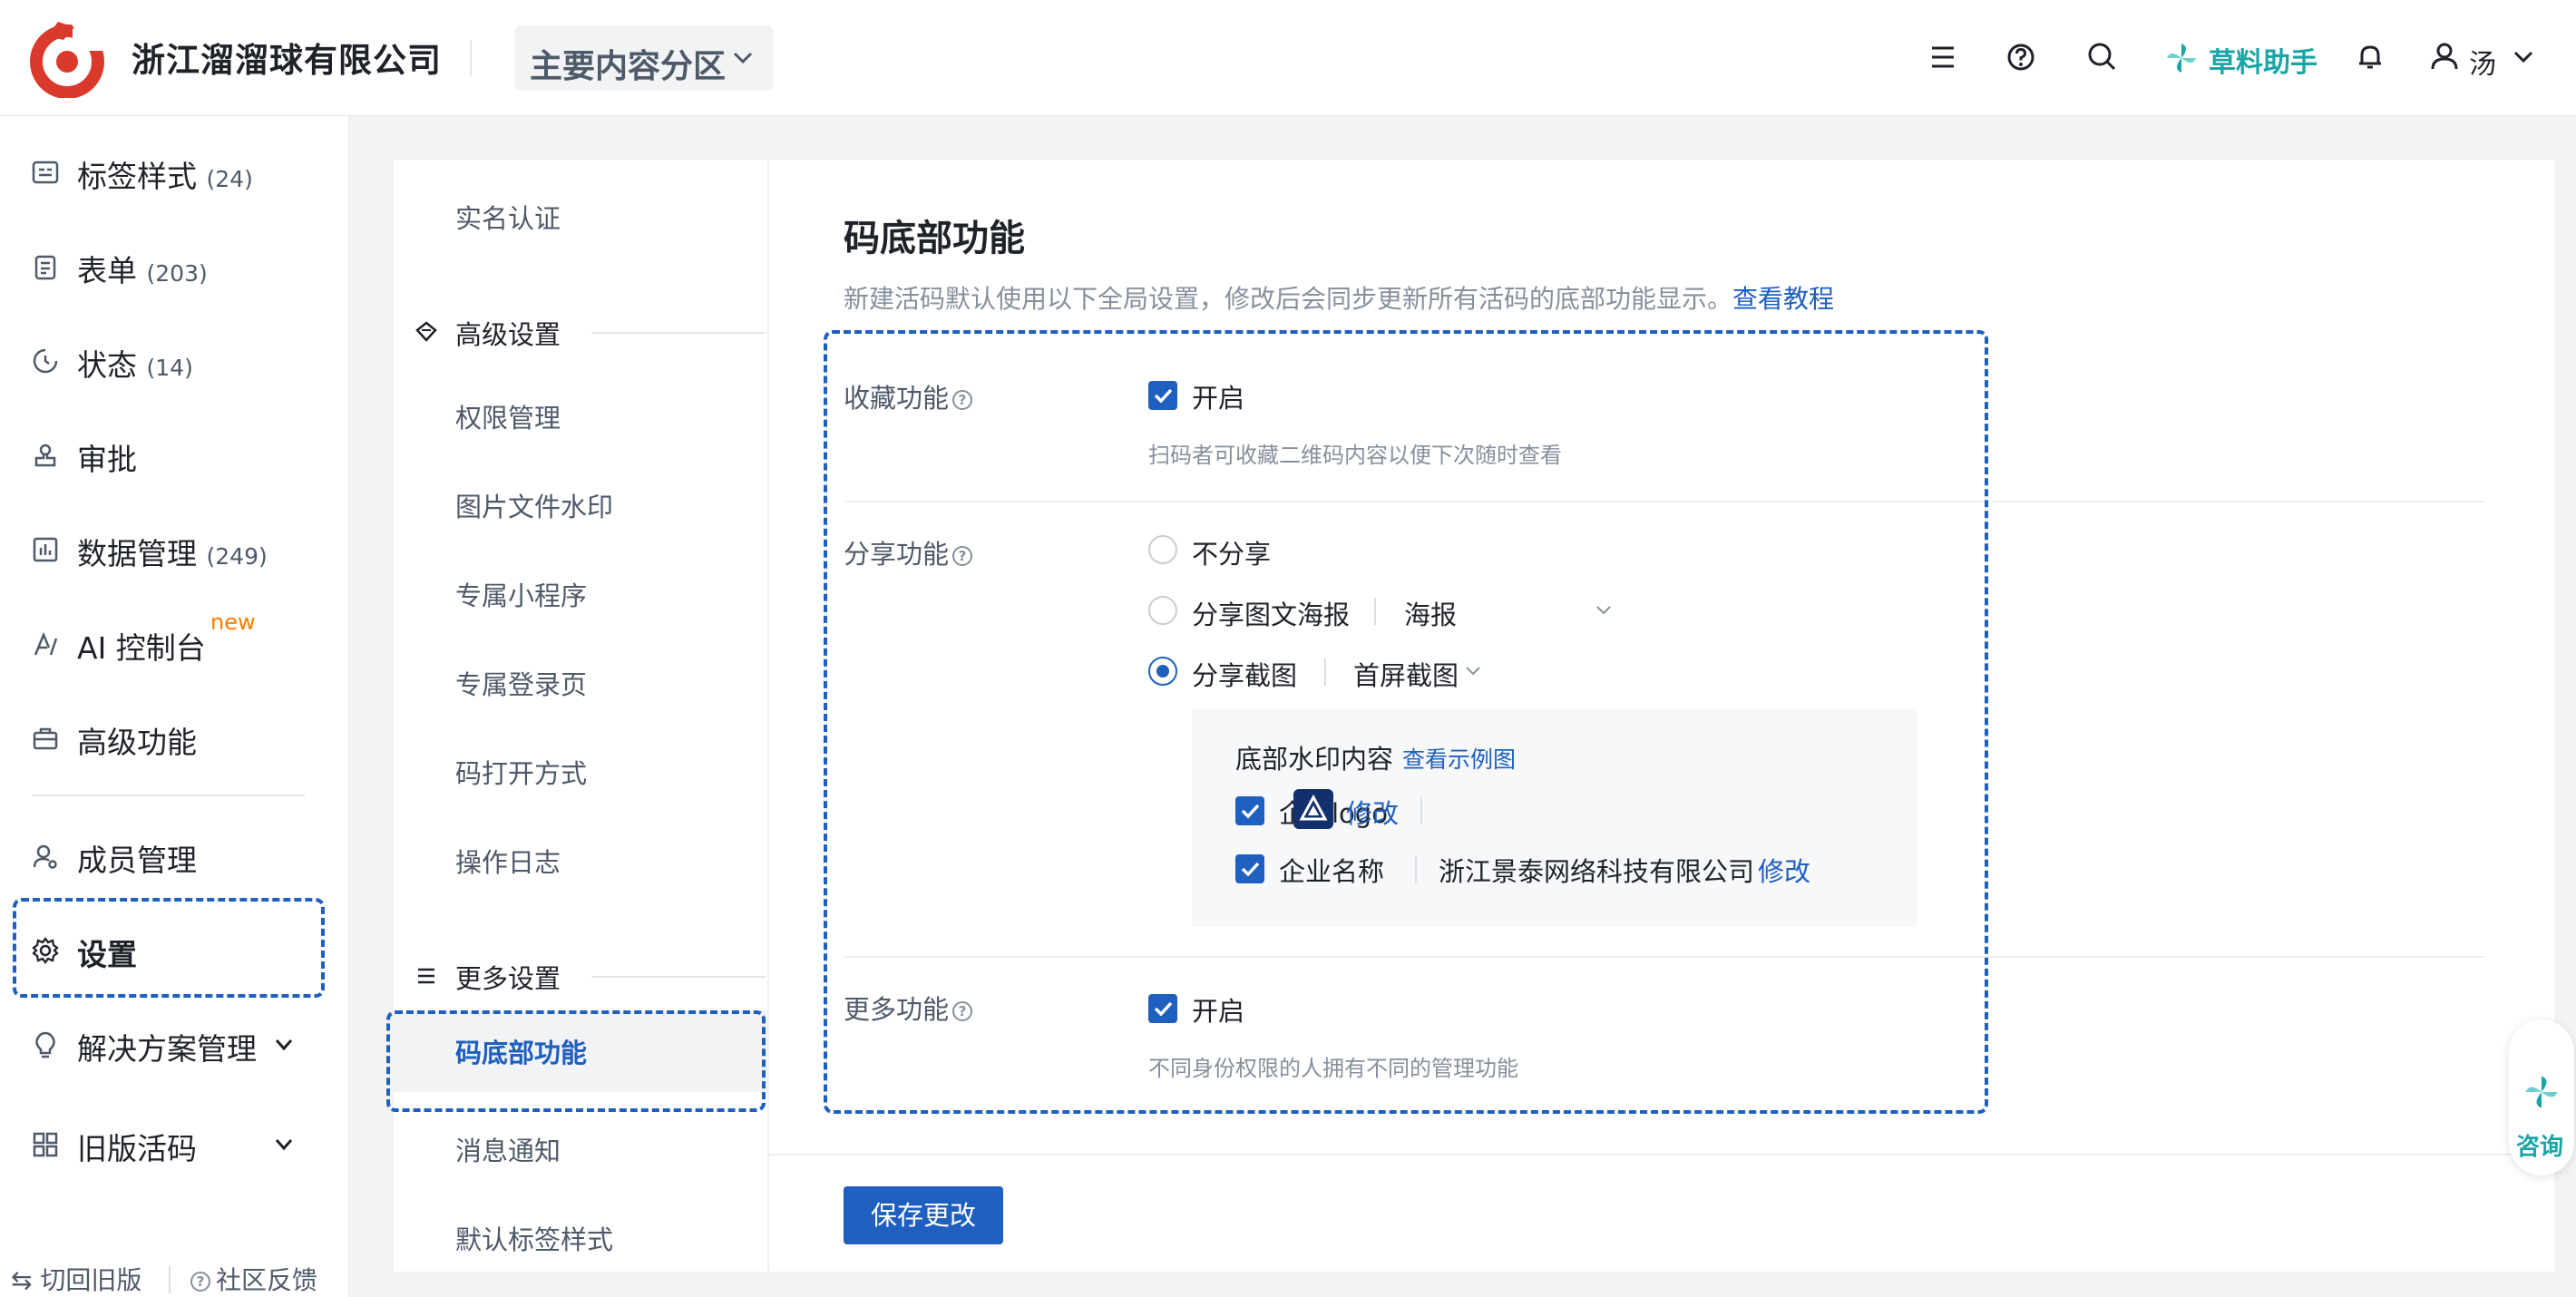  I want to click on assistant-label: 草料助手, so click(2263, 63).